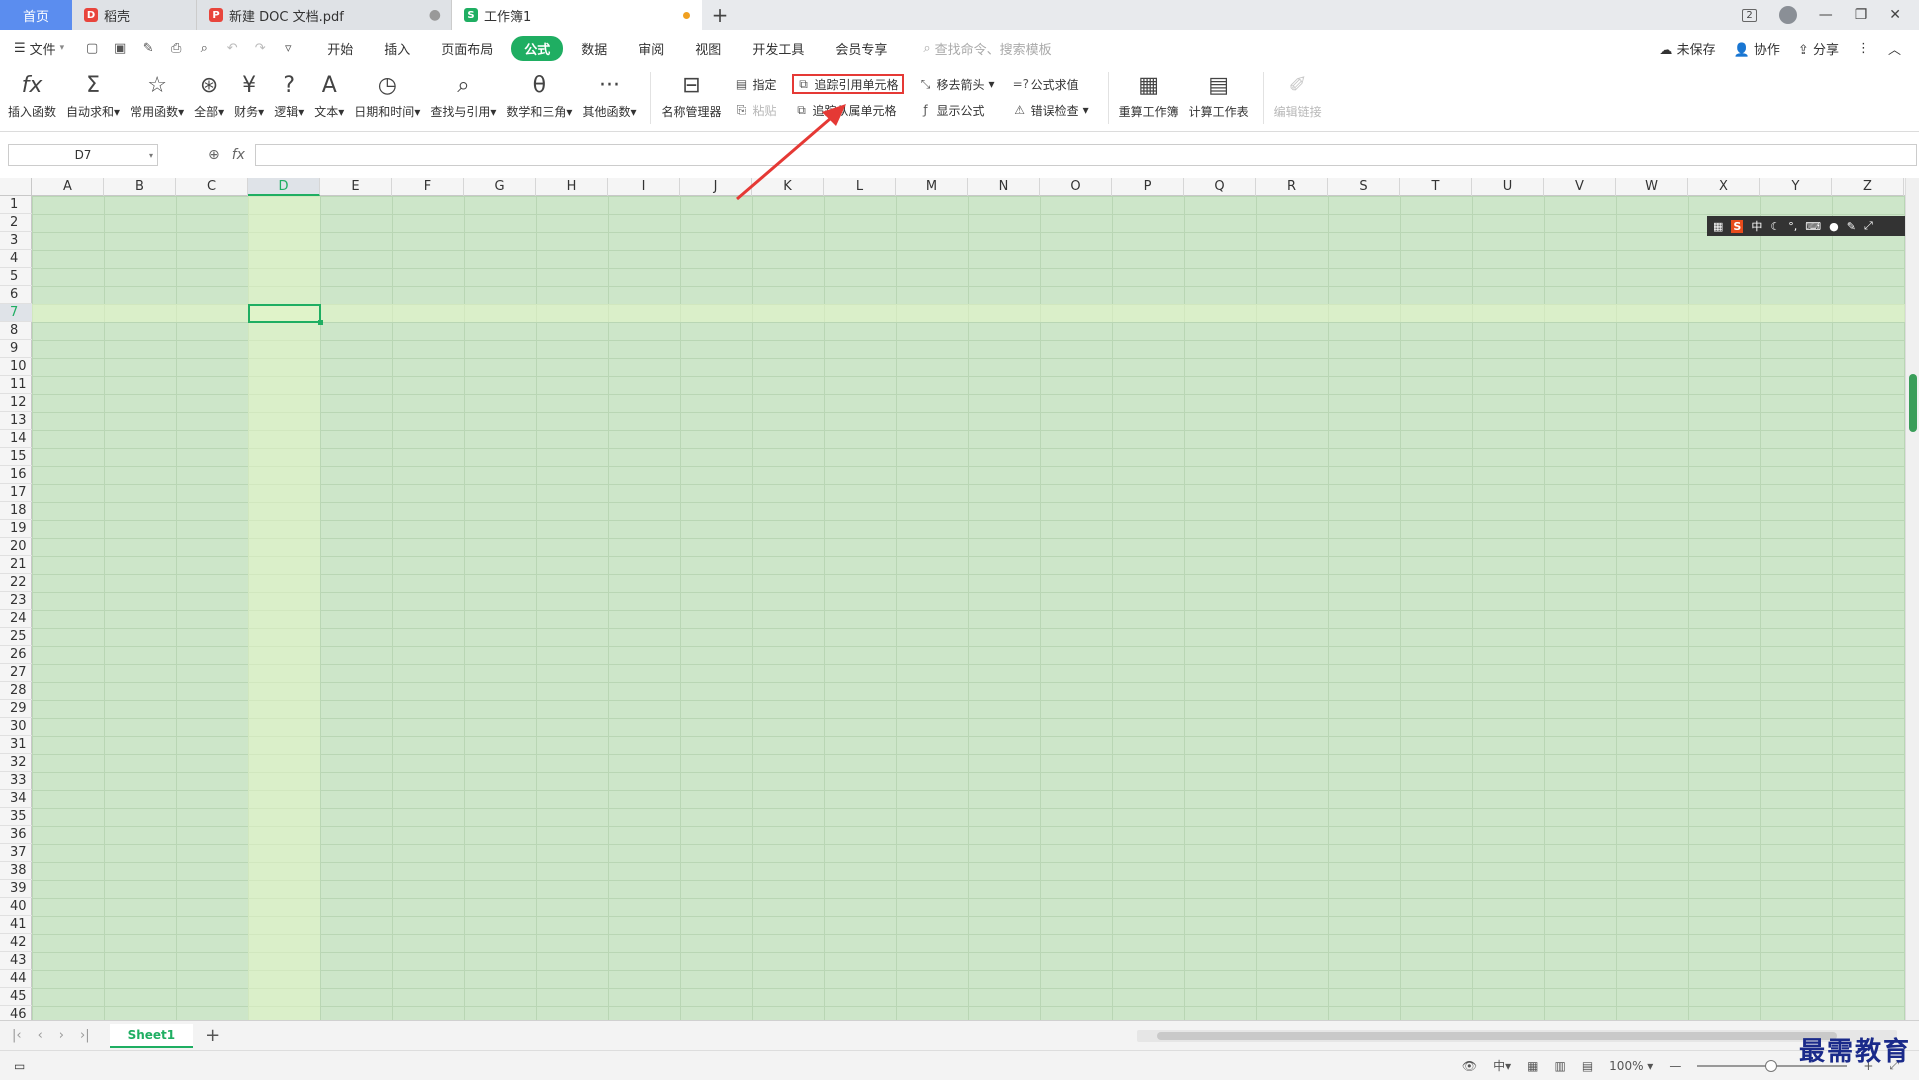 The height and width of the screenshot is (1080, 1919). Describe the element at coordinates (1220, 187) in the screenshot. I see `column-header: Q` at that location.